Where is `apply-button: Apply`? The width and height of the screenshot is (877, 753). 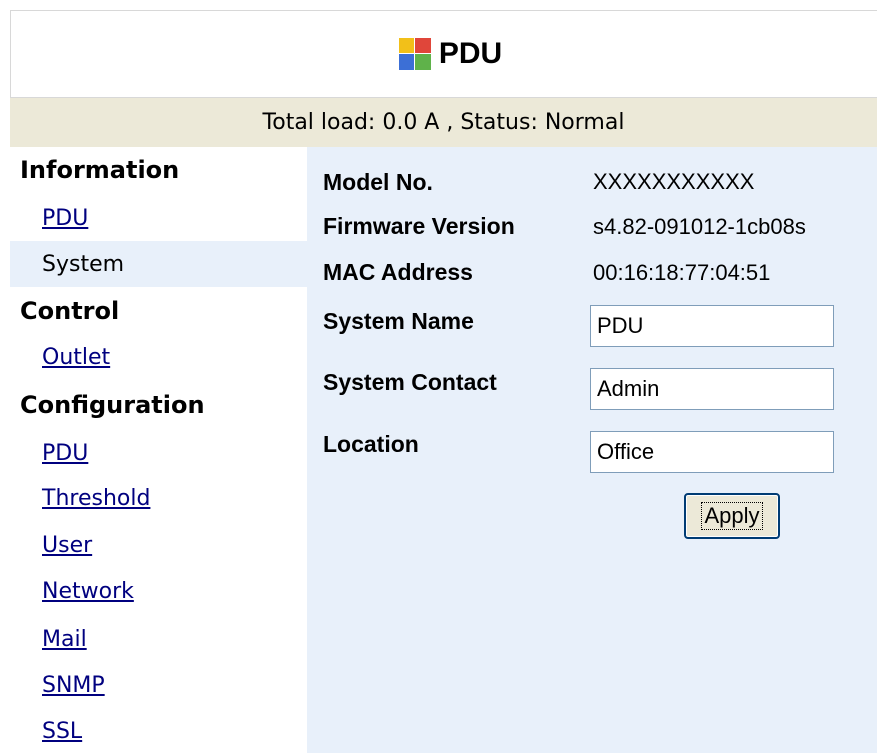 apply-button: Apply is located at coordinates (732, 516).